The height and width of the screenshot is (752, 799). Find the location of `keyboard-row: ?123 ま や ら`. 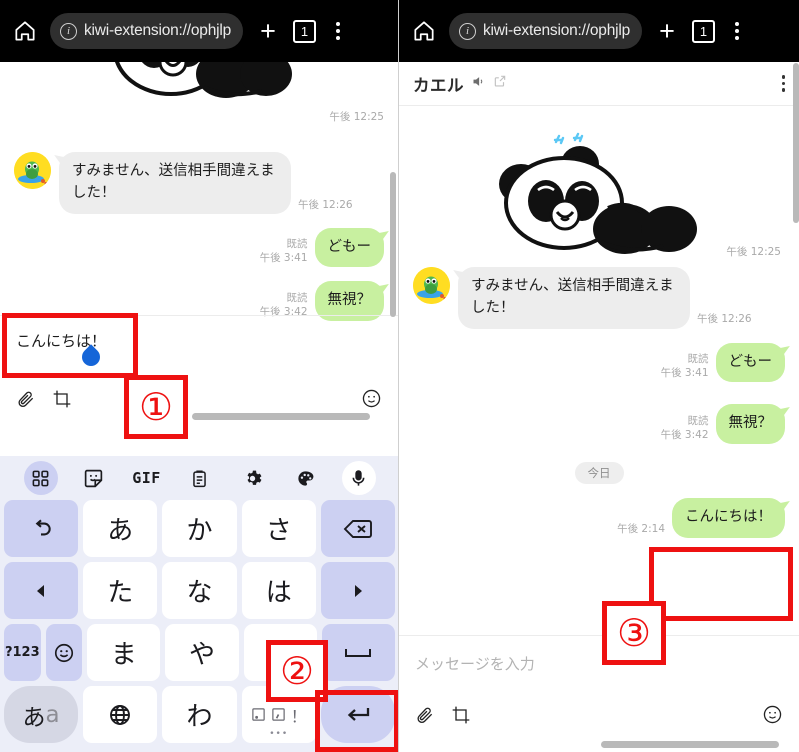

keyboard-row: ?123 ま や ら is located at coordinates (199, 652).